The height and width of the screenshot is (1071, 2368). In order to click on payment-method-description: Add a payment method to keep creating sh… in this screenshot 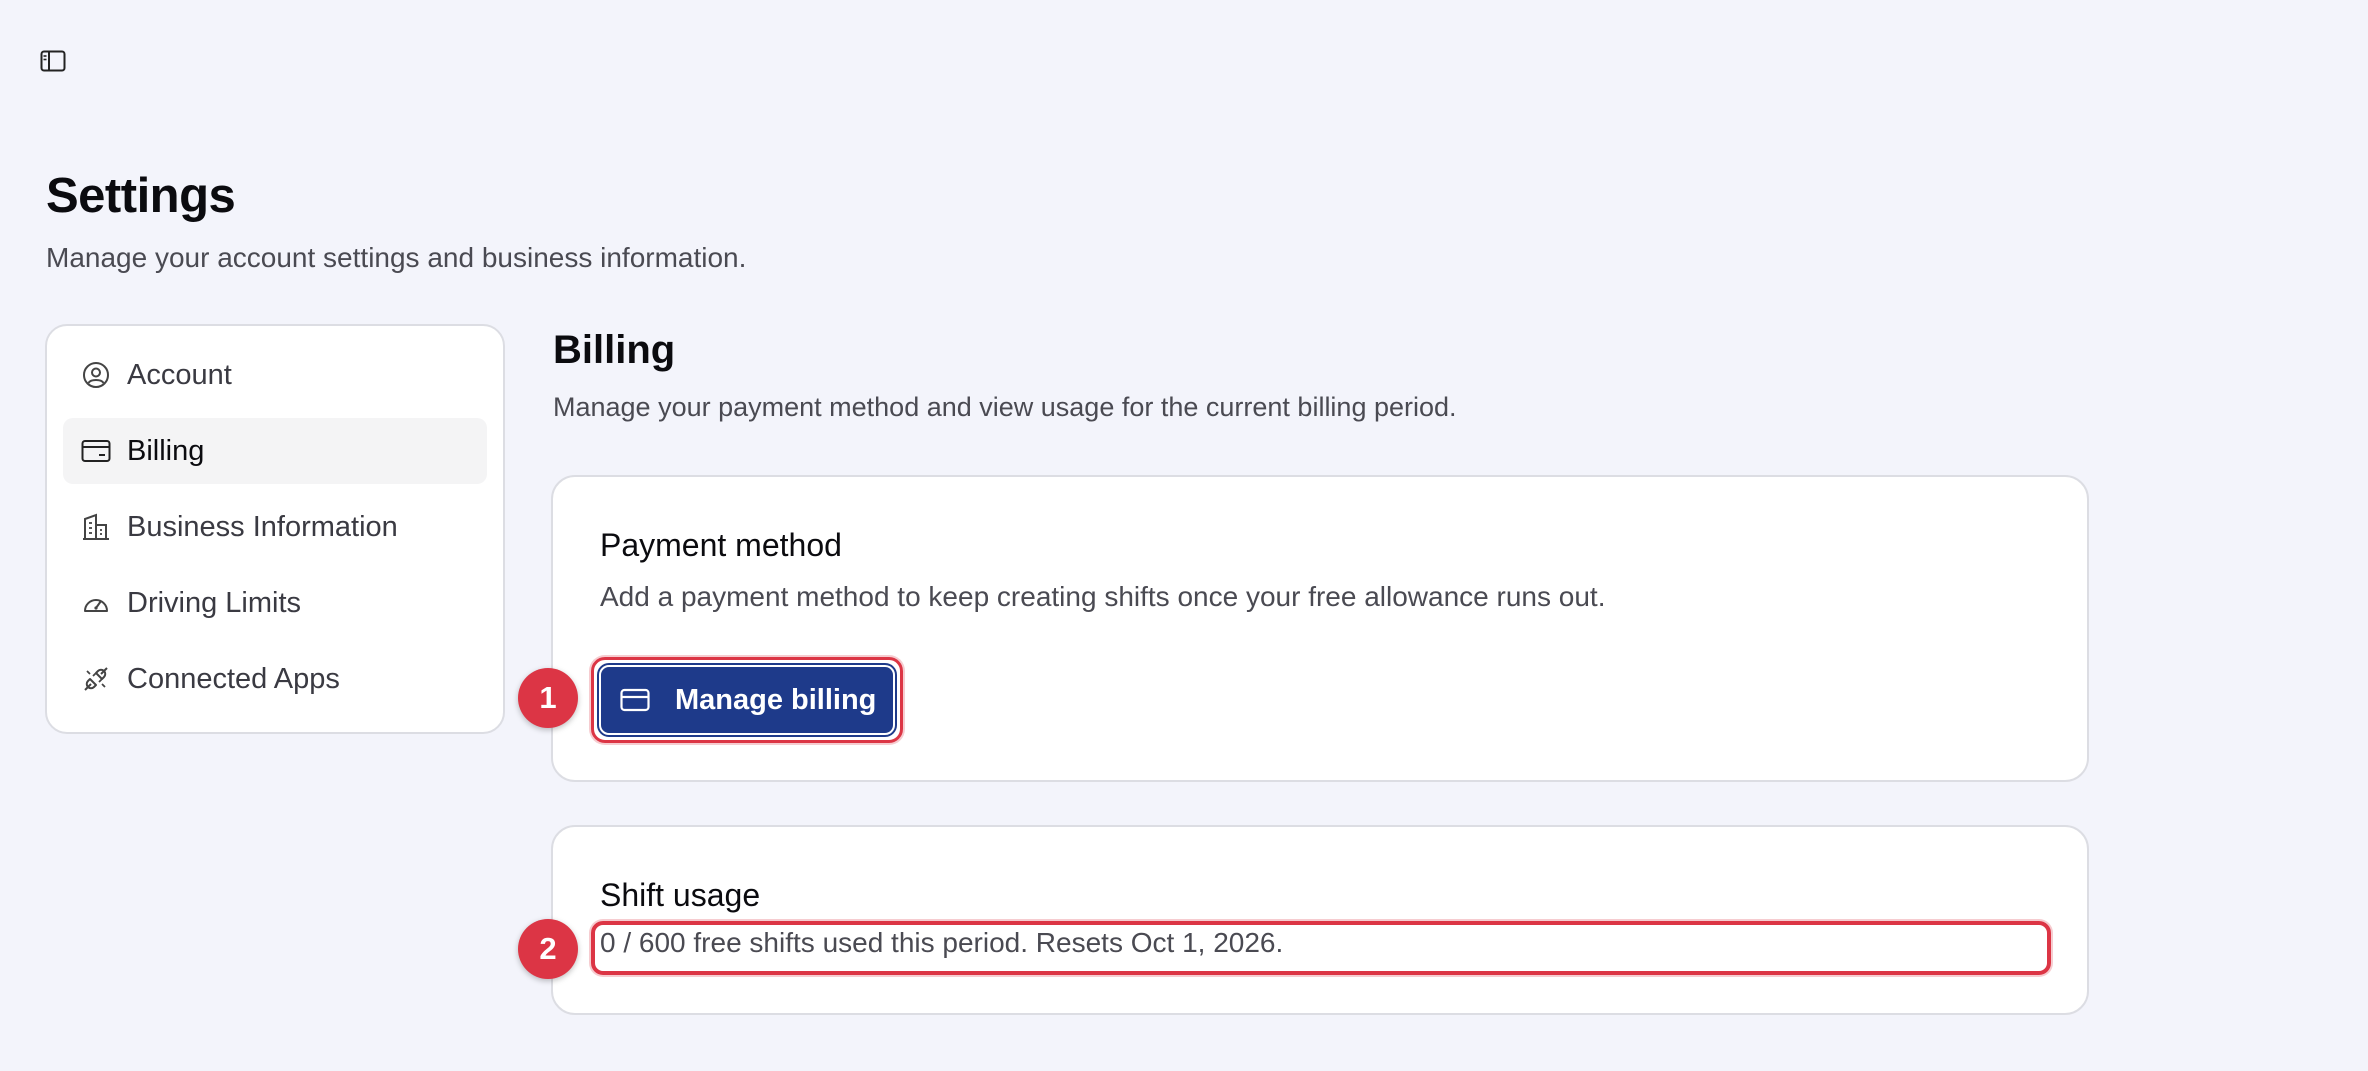, I will do `click(1103, 596)`.